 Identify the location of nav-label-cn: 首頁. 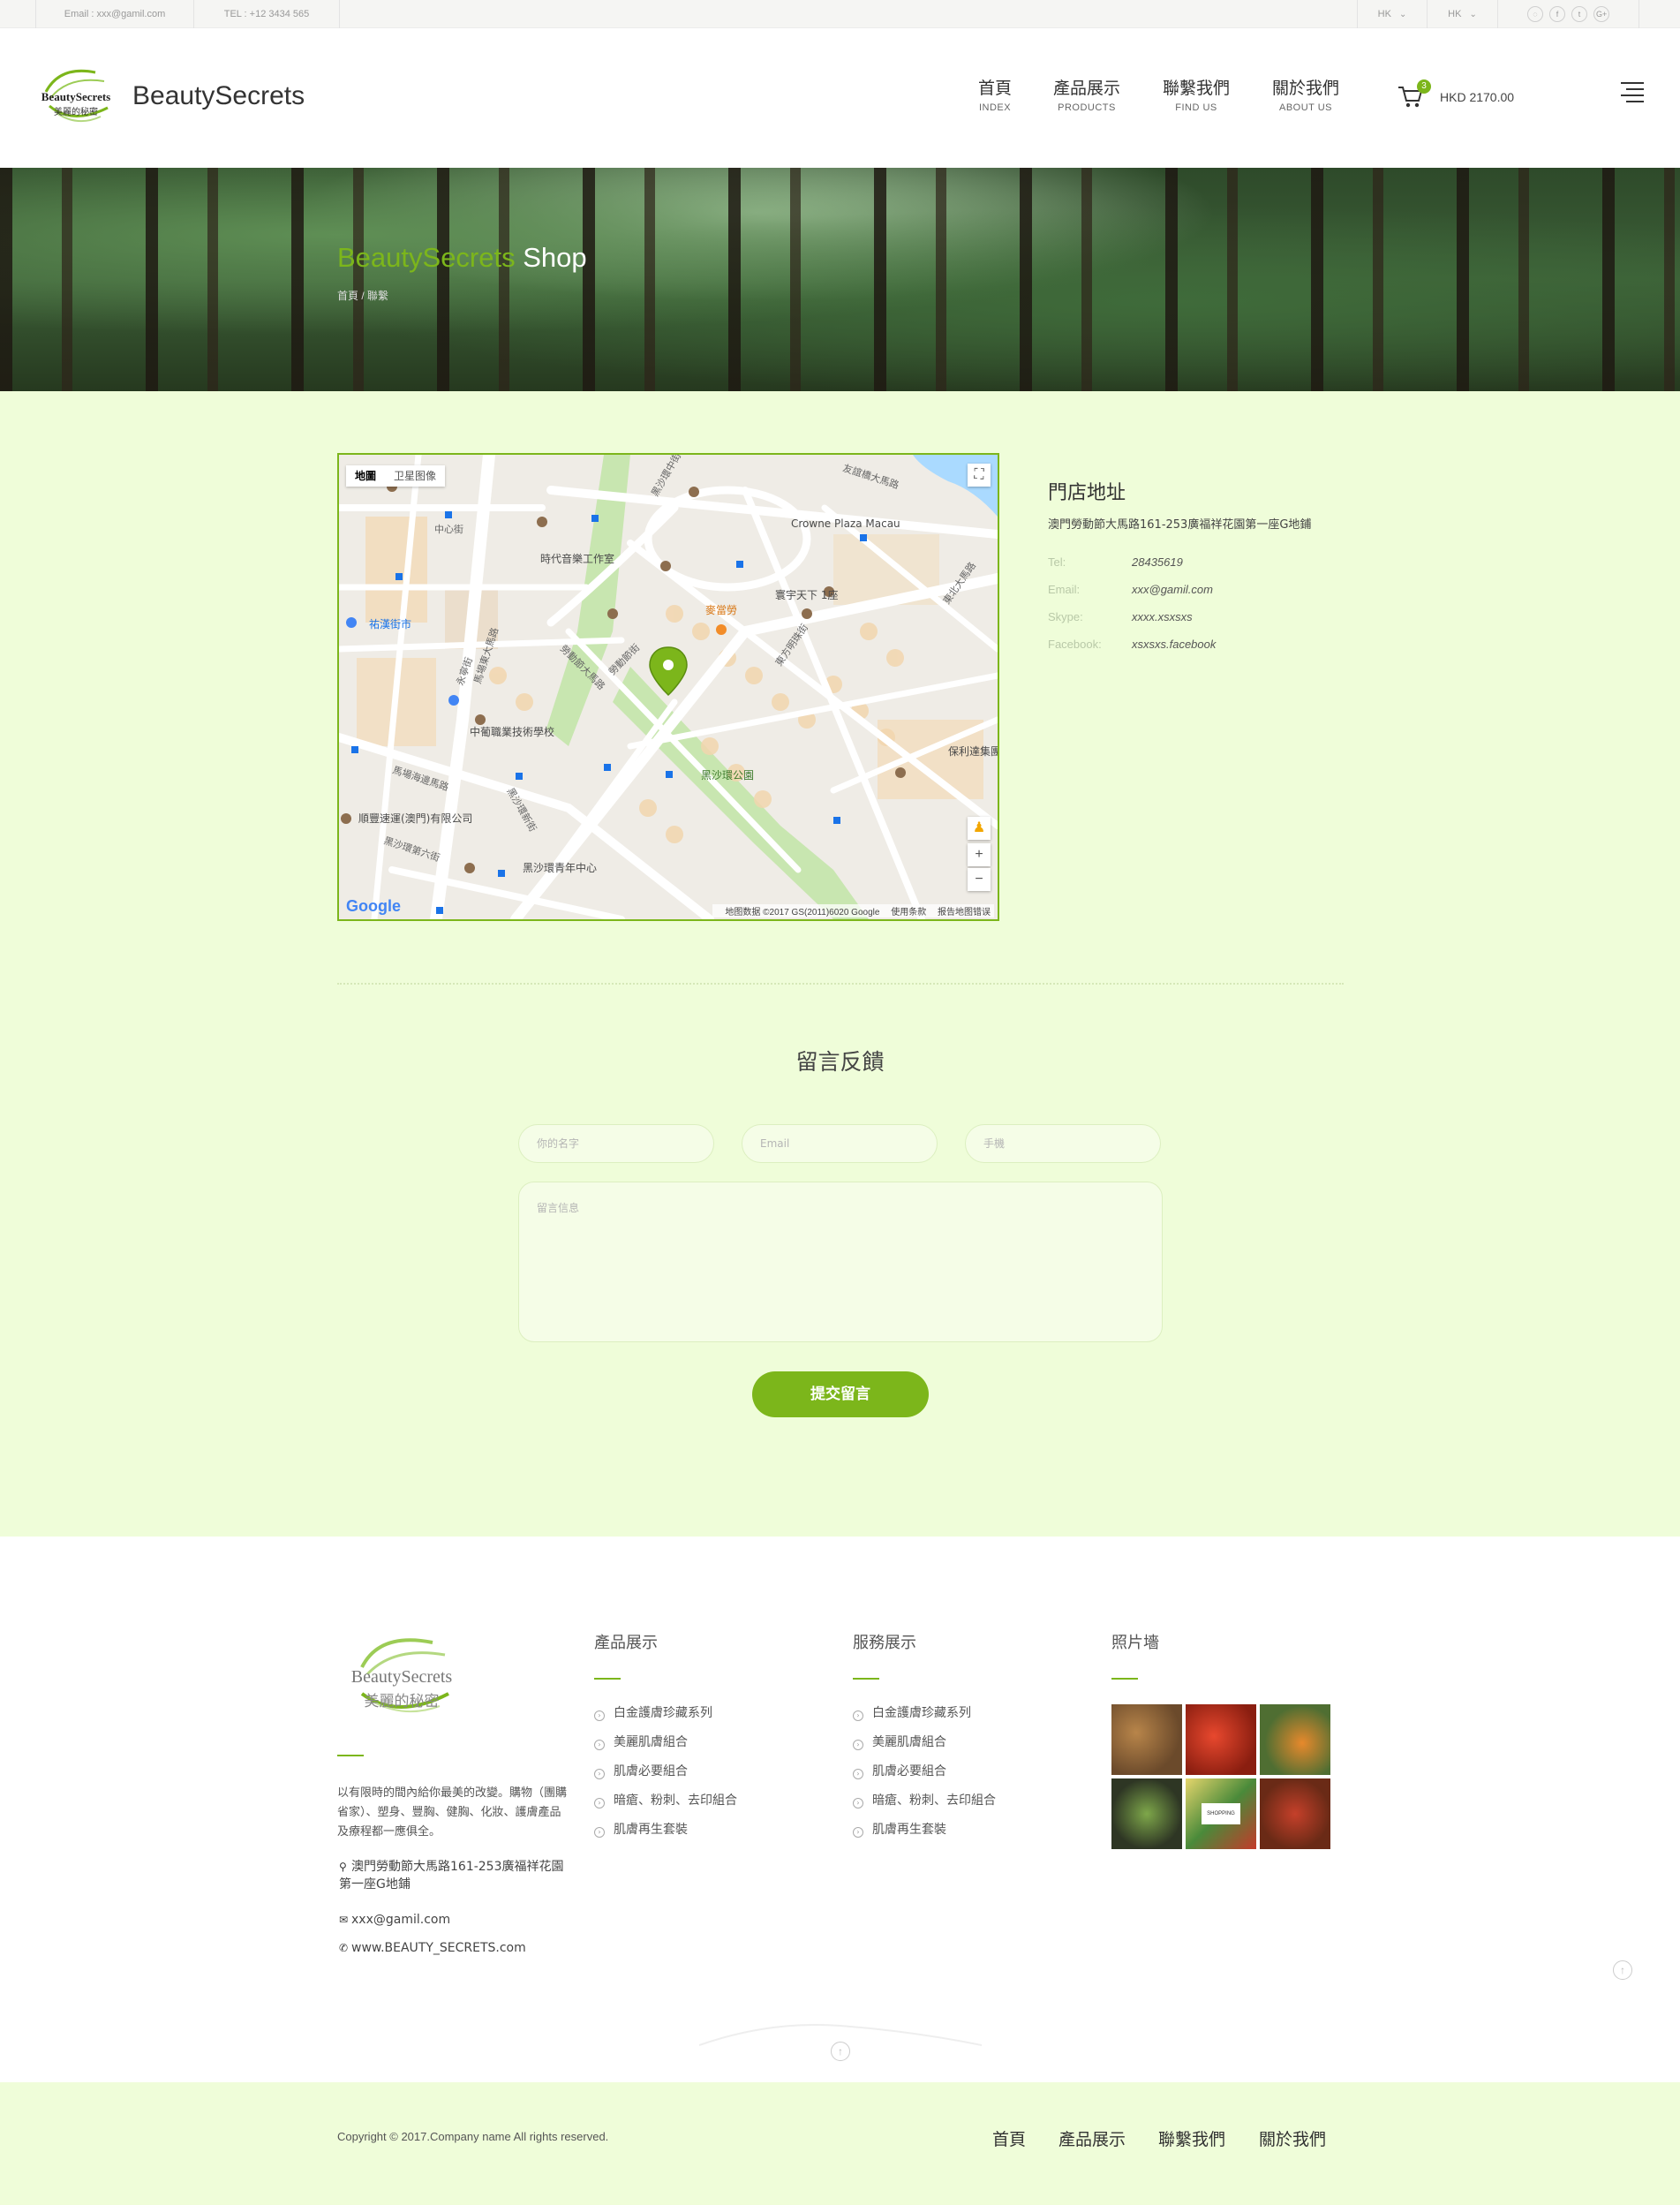
(994, 88).